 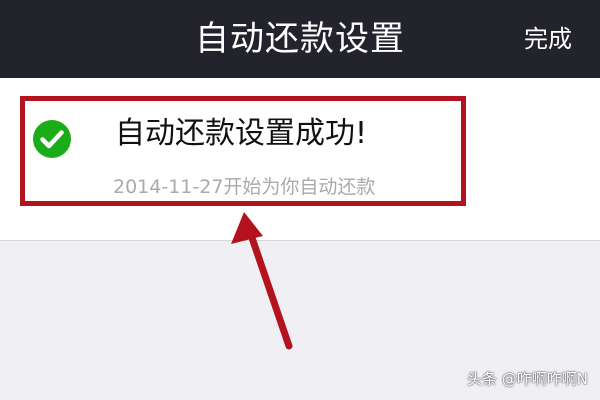 I want to click on done-button: 完成, so click(x=548, y=39).